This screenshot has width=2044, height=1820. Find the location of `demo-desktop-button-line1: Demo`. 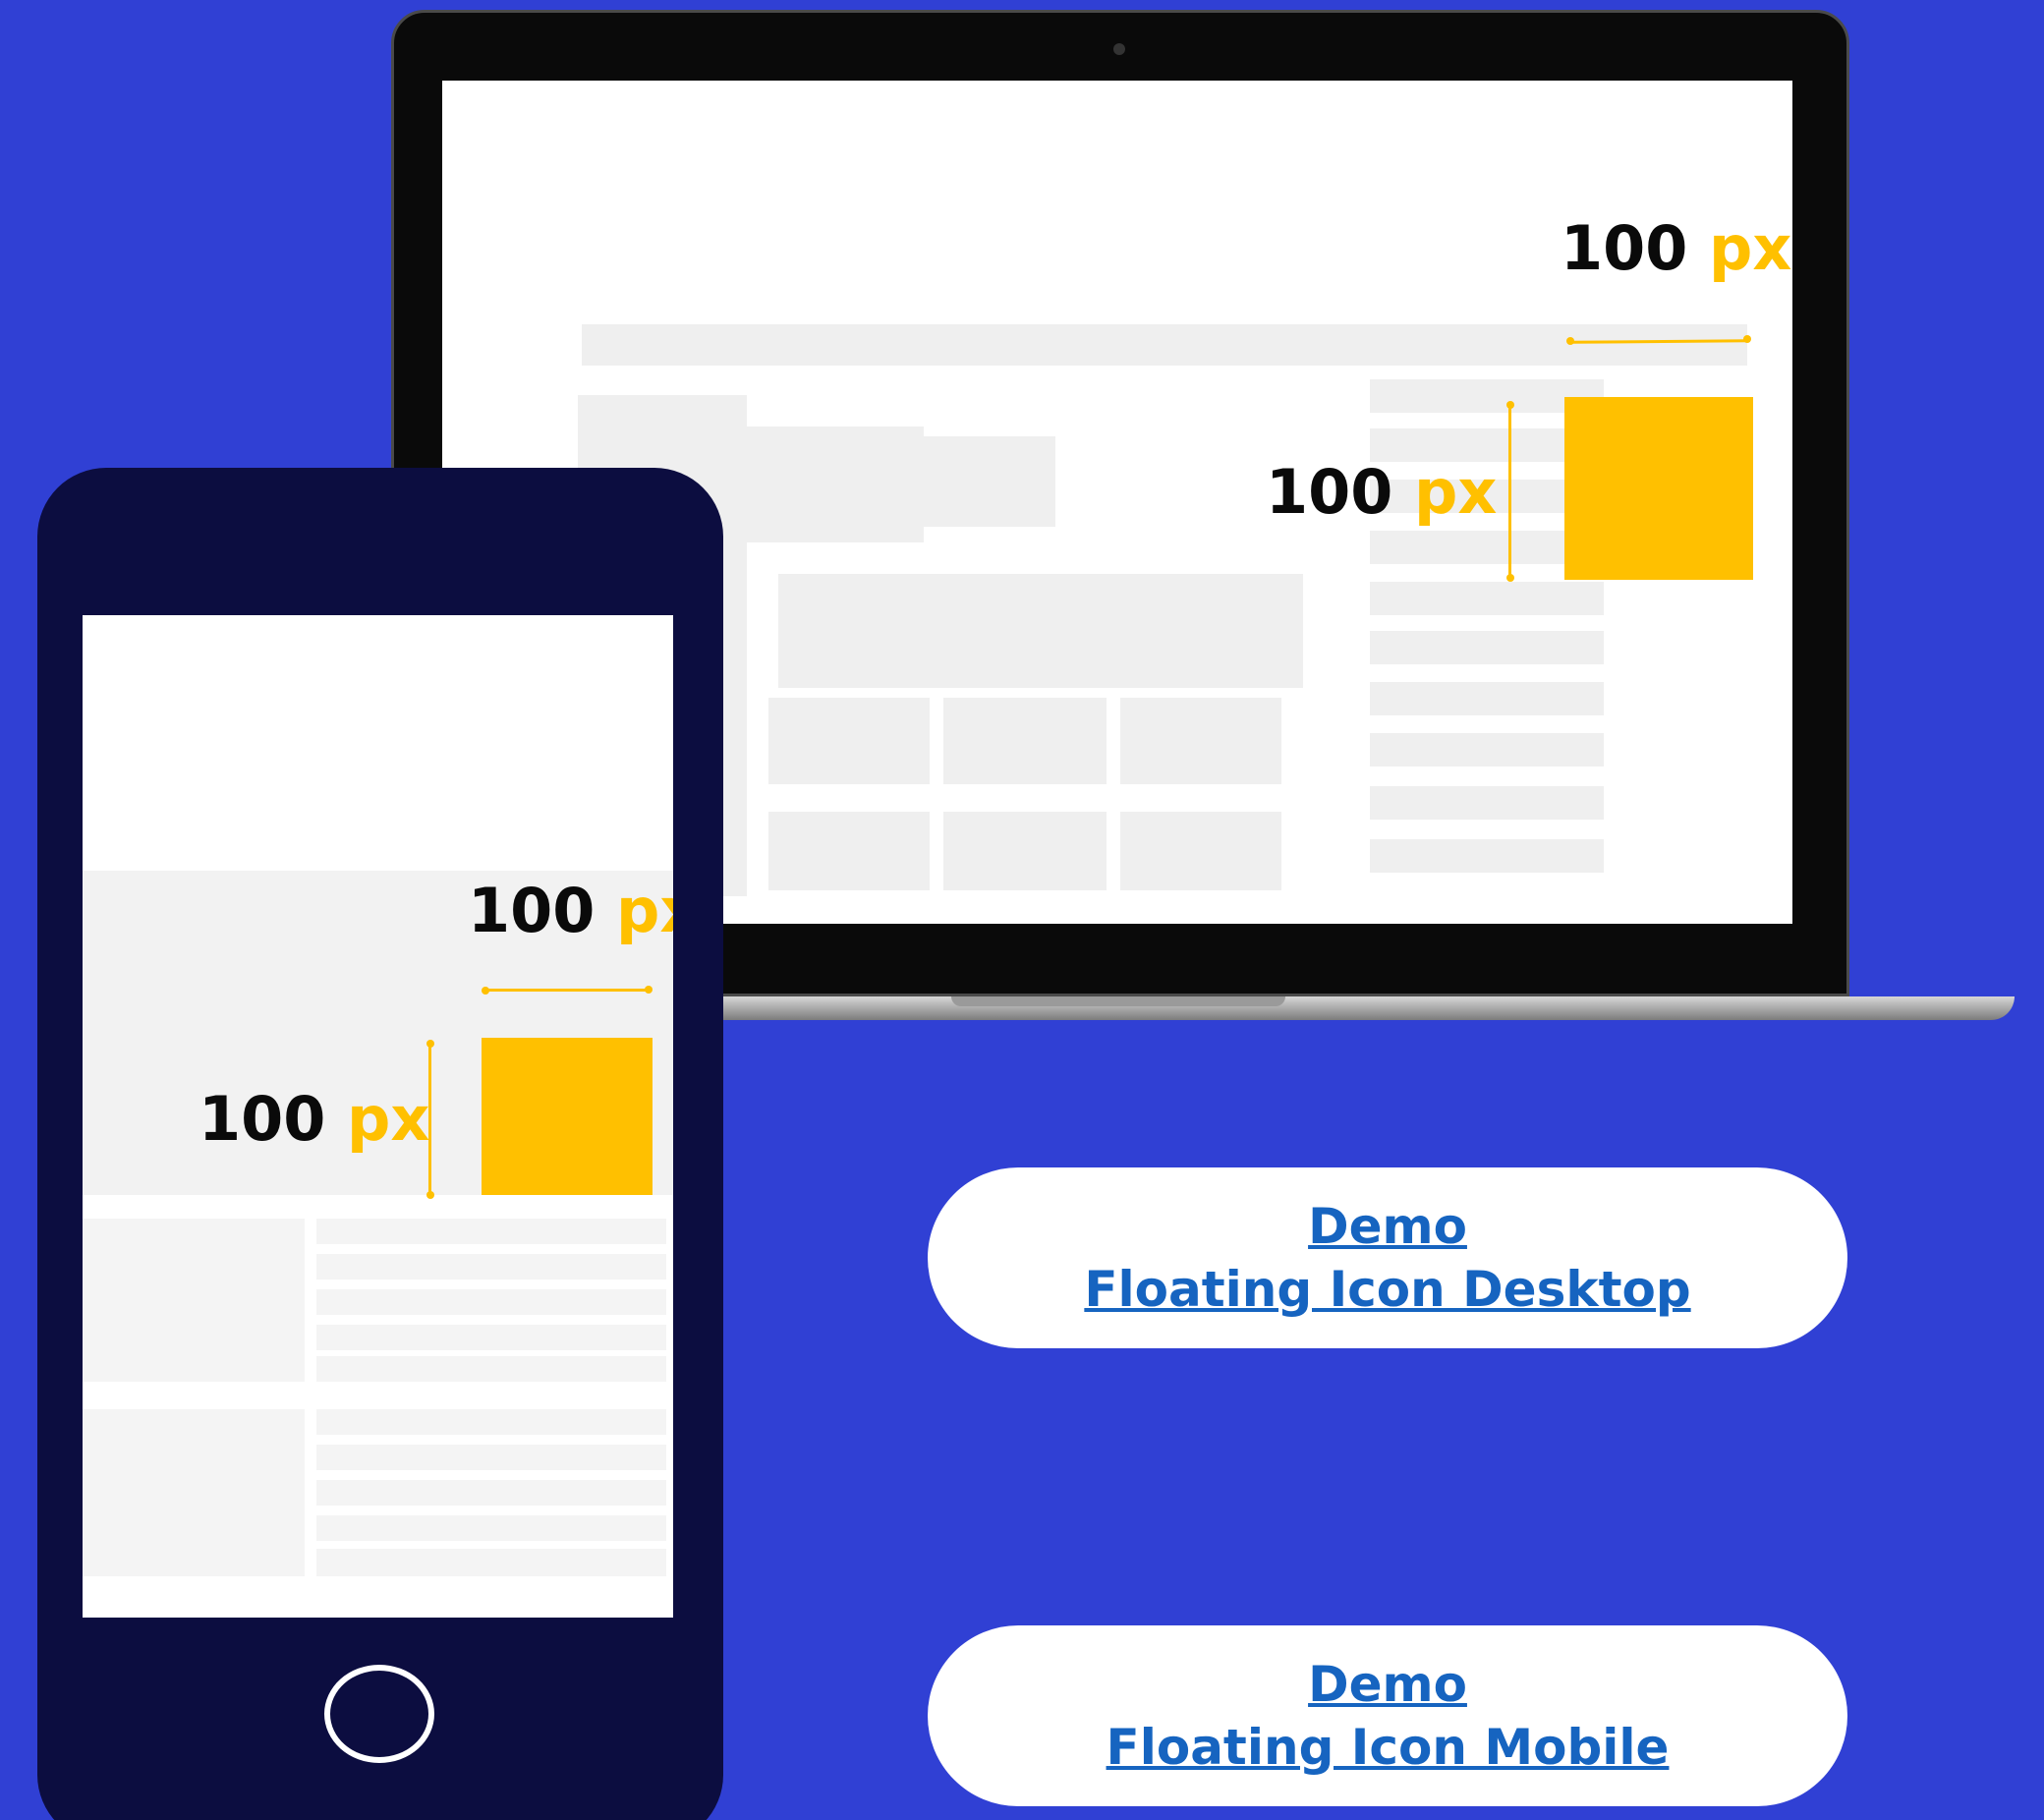

demo-desktop-button-line1: Demo is located at coordinates (1387, 1226).